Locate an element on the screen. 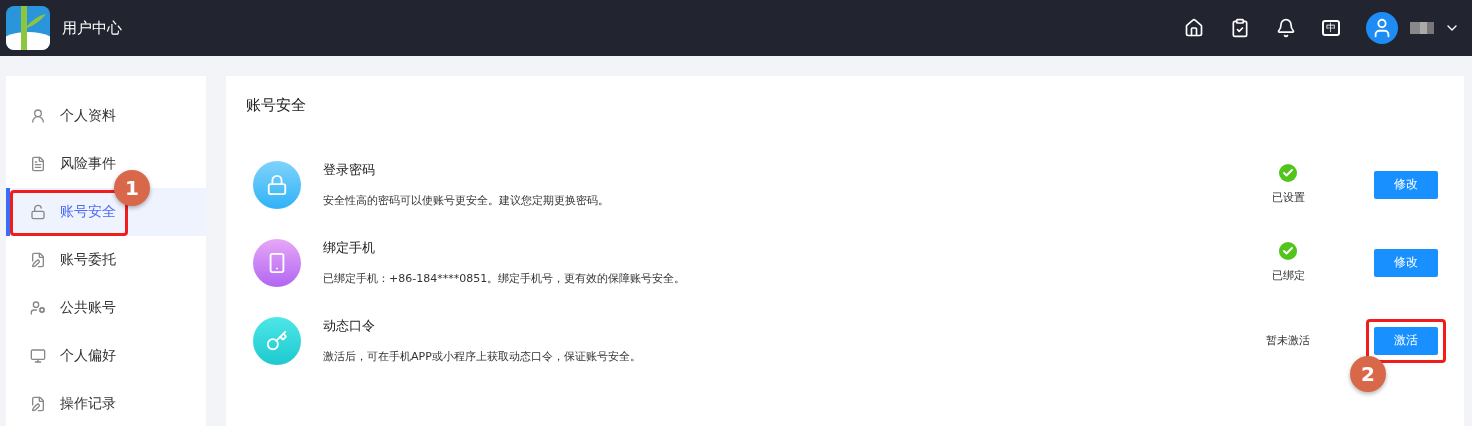 The image size is (1472, 426). sidebar-item: 账号委托 is located at coordinates (106, 260).